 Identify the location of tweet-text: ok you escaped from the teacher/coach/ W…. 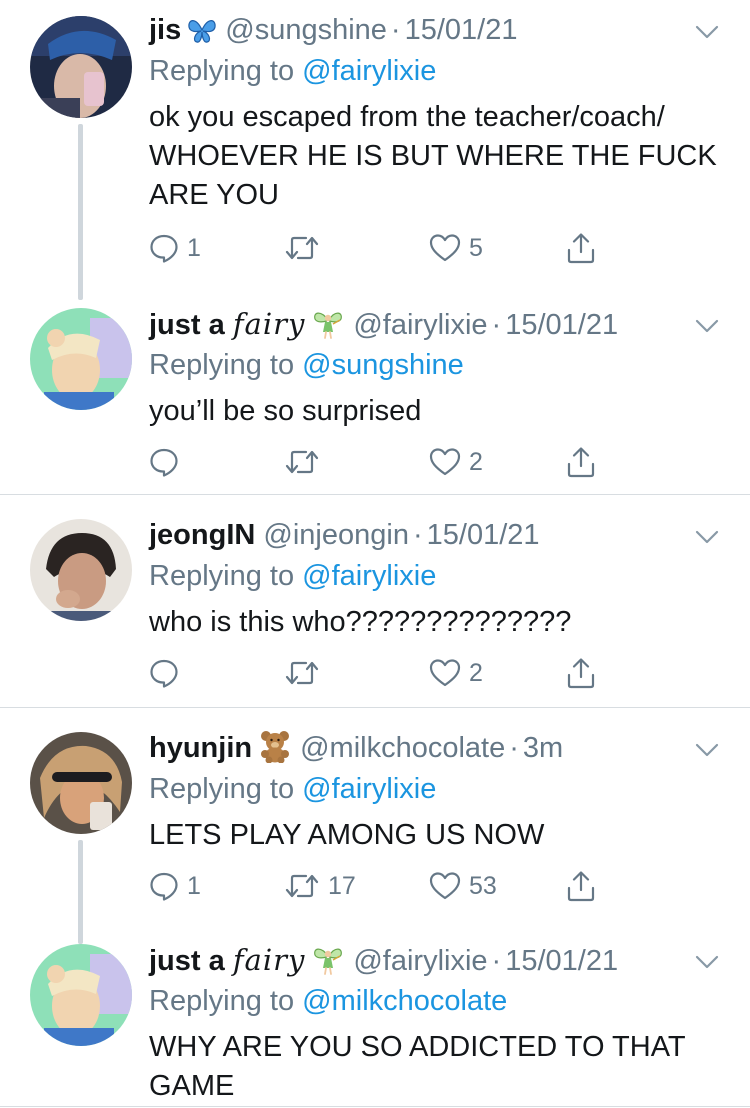
(433, 156).